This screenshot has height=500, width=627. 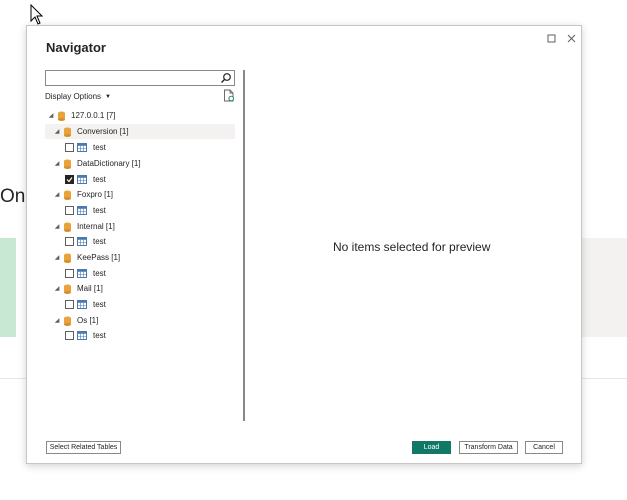 I want to click on tree-db-conversion: ◢ Conversion [1], so click(x=140, y=131).